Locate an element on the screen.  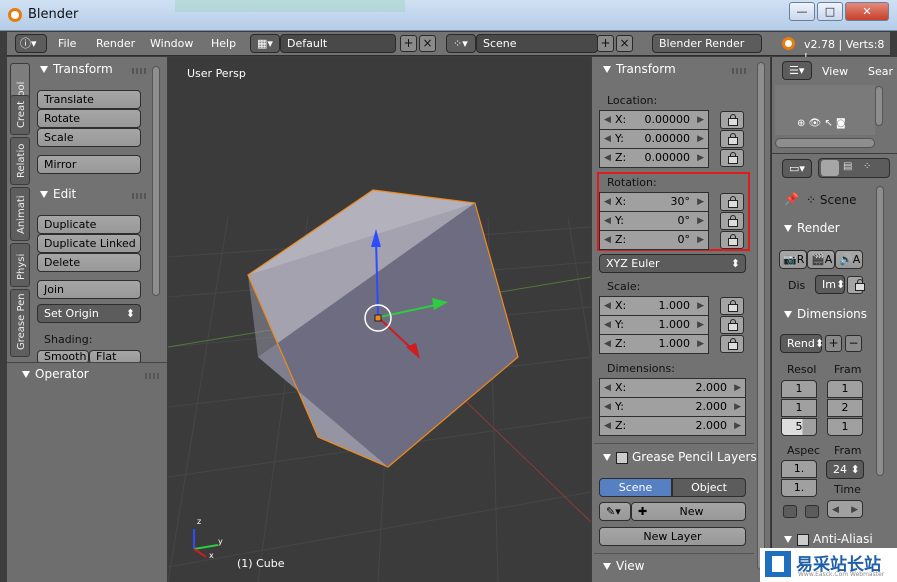
duplicate-button: Duplicate is located at coordinates (89, 224).